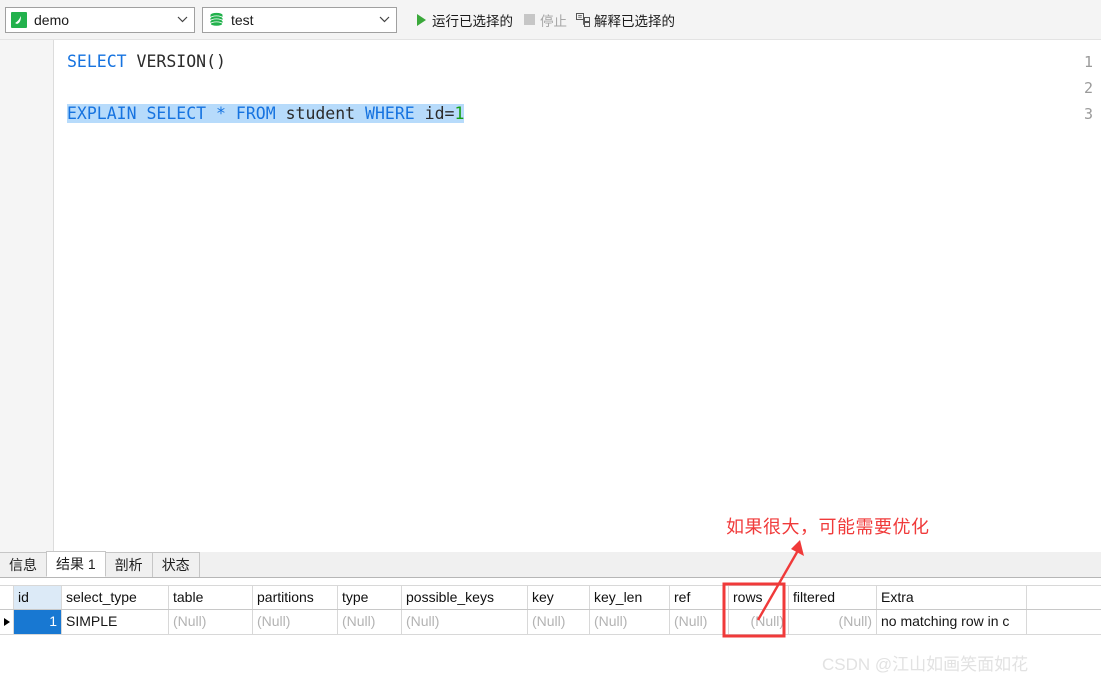 Image resolution: width=1101 pixels, height=684 pixels. Describe the element at coordinates (833, 622) in the screenshot. I see `cell-filtered: (Null)` at that location.